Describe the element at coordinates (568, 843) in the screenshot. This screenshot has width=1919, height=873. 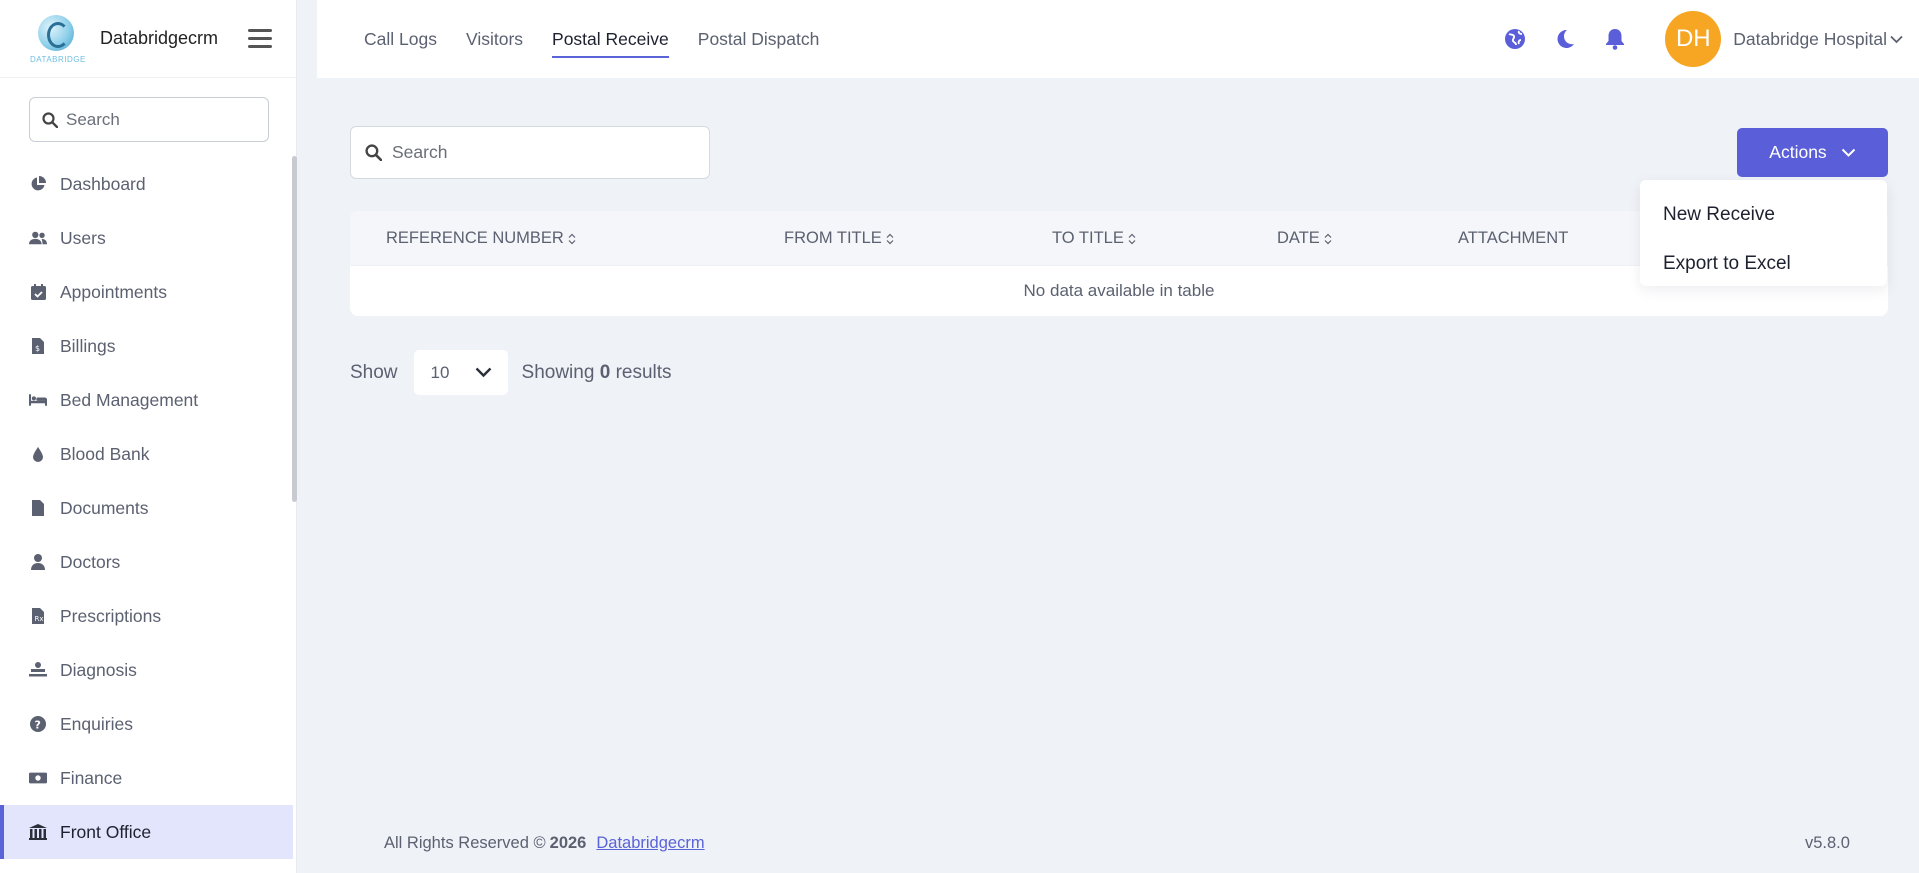
I see `footer-year: 2026` at that location.